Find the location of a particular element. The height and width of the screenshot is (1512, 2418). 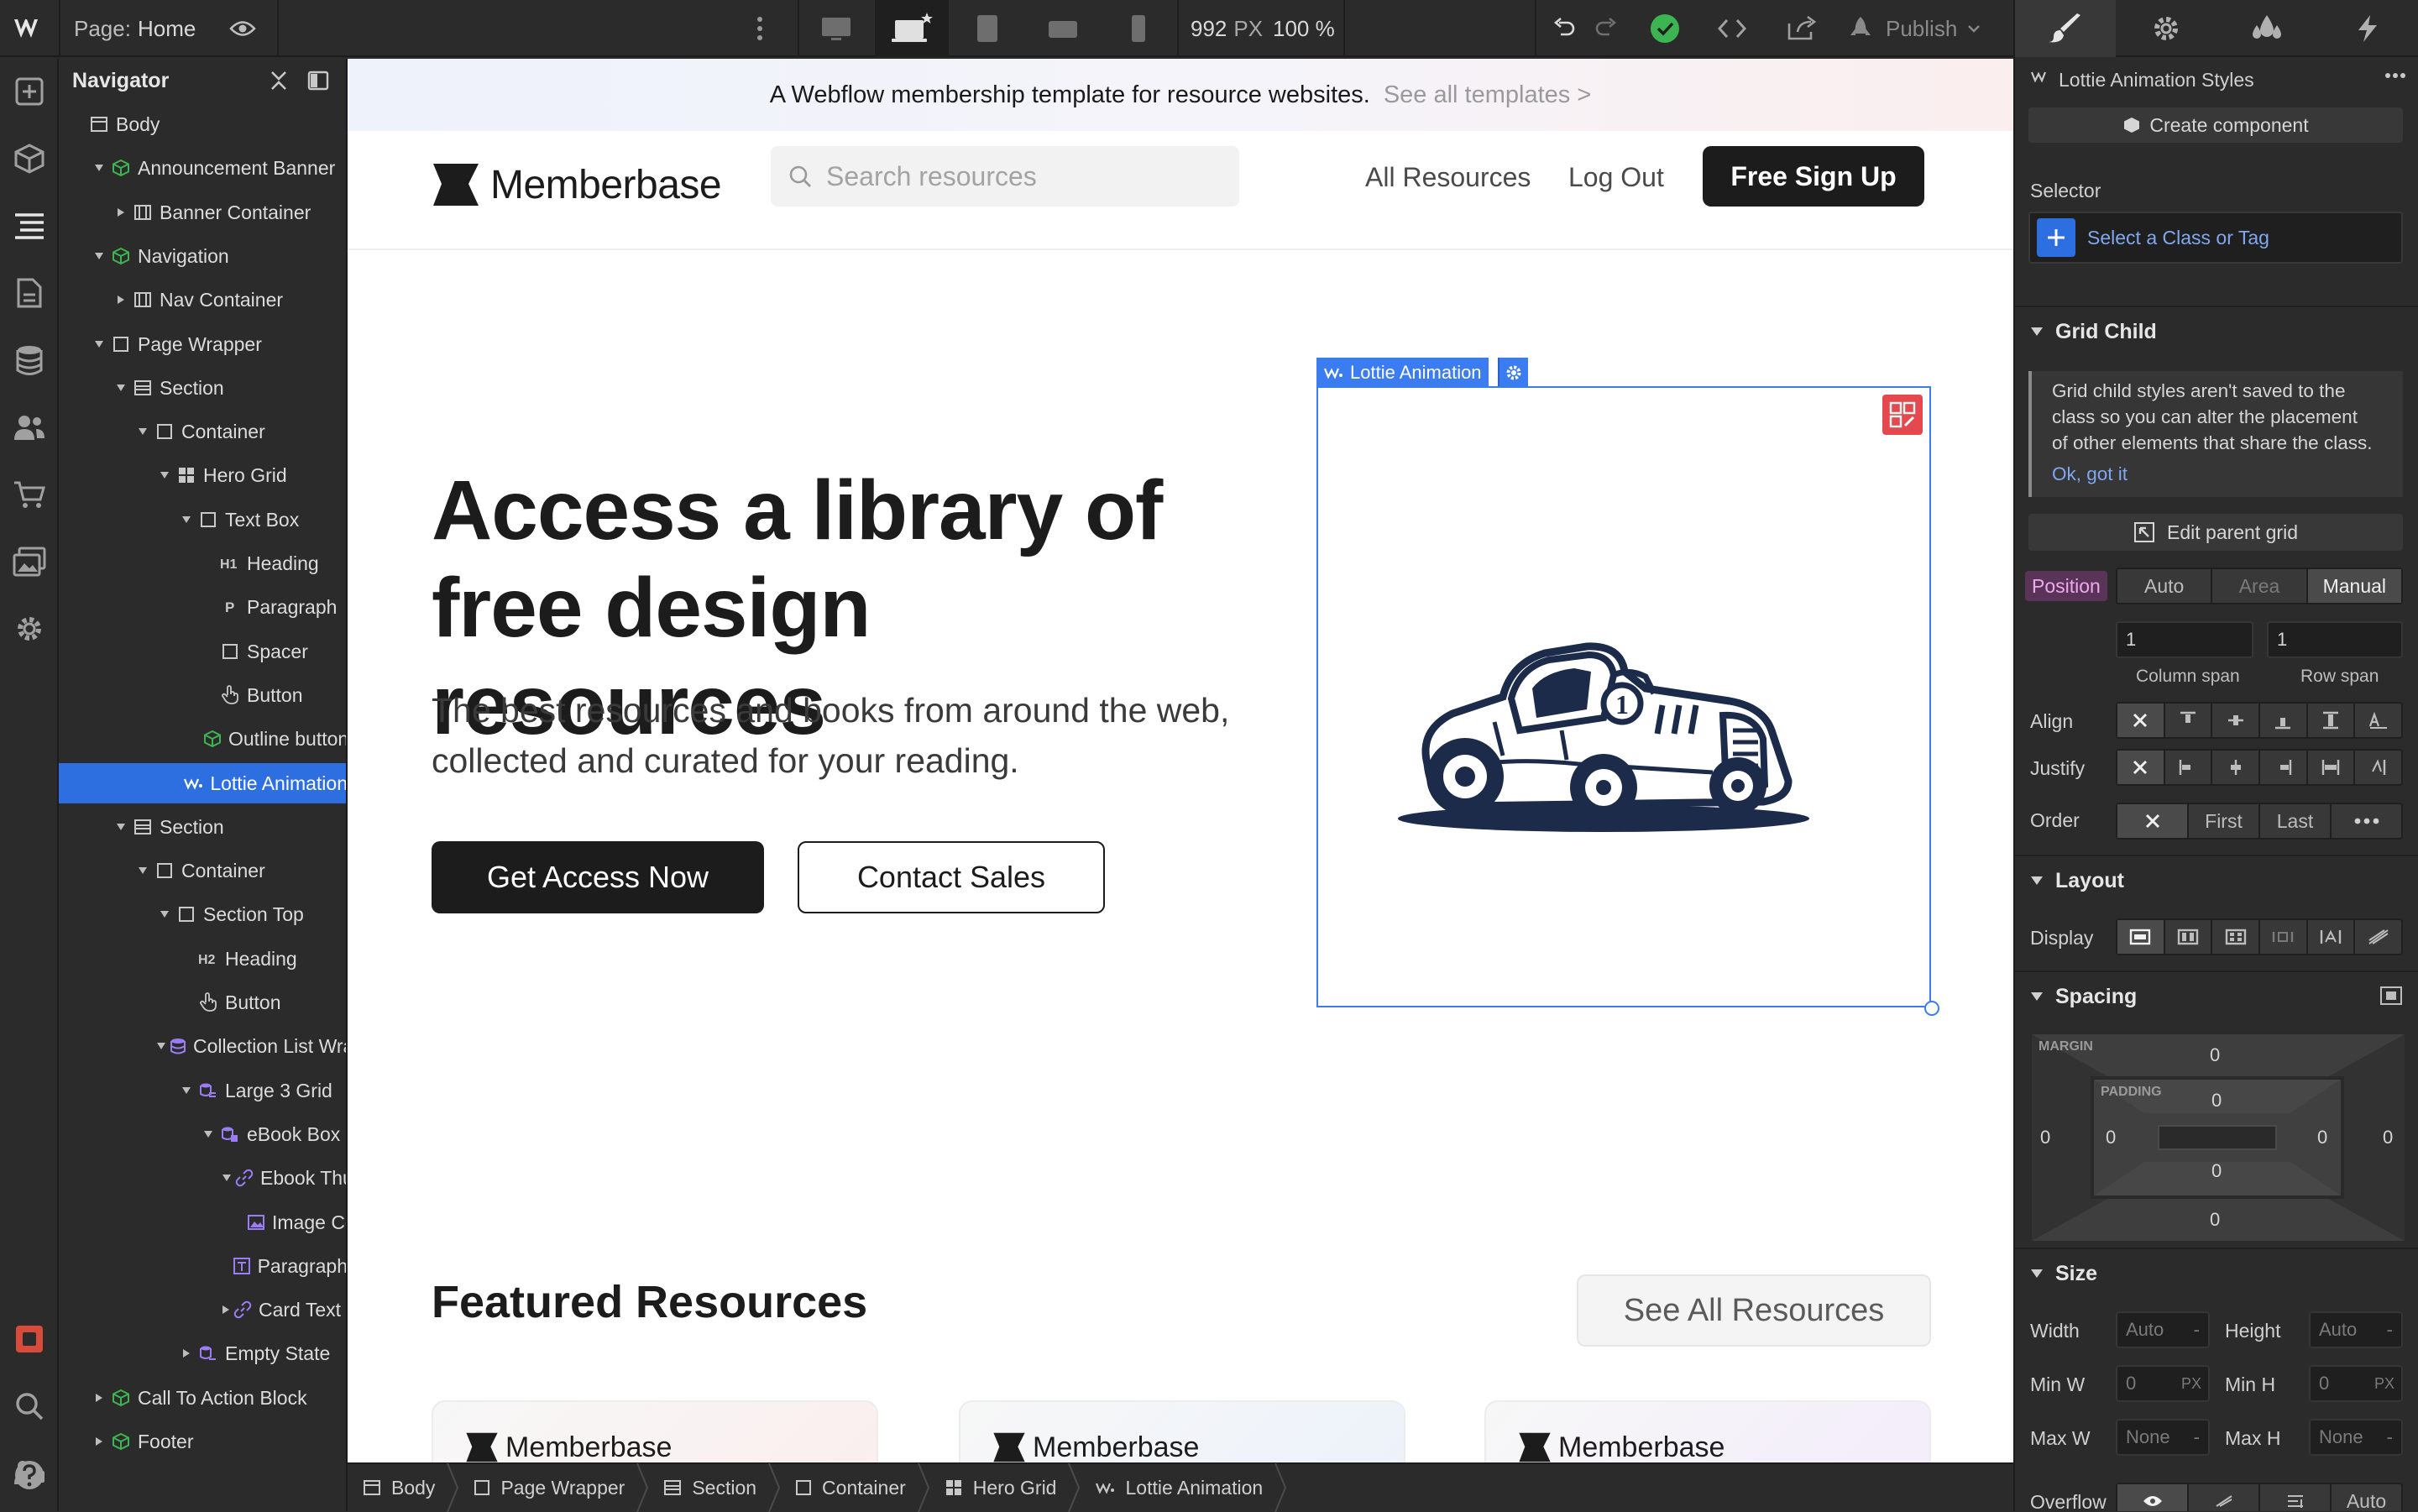

overflow-auto-option: Auto is located at coordinates (2366, 1498).